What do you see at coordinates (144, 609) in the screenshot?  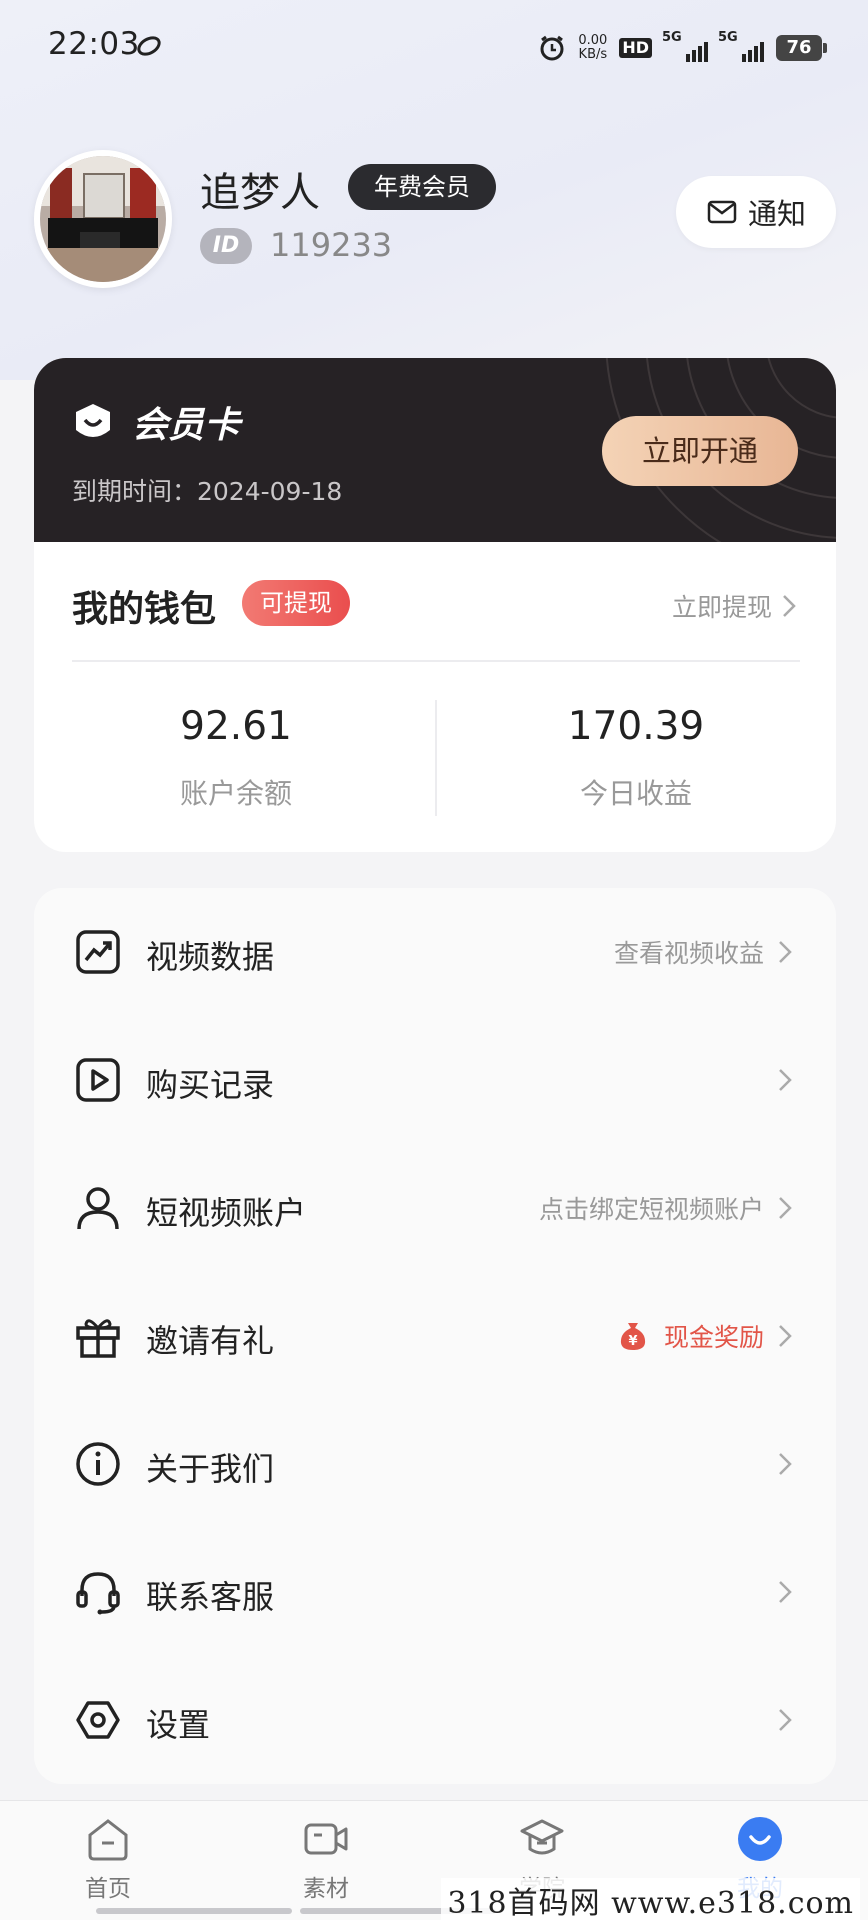 I see `wallet-title: 我的钱包` at bounding box center [144, 609].